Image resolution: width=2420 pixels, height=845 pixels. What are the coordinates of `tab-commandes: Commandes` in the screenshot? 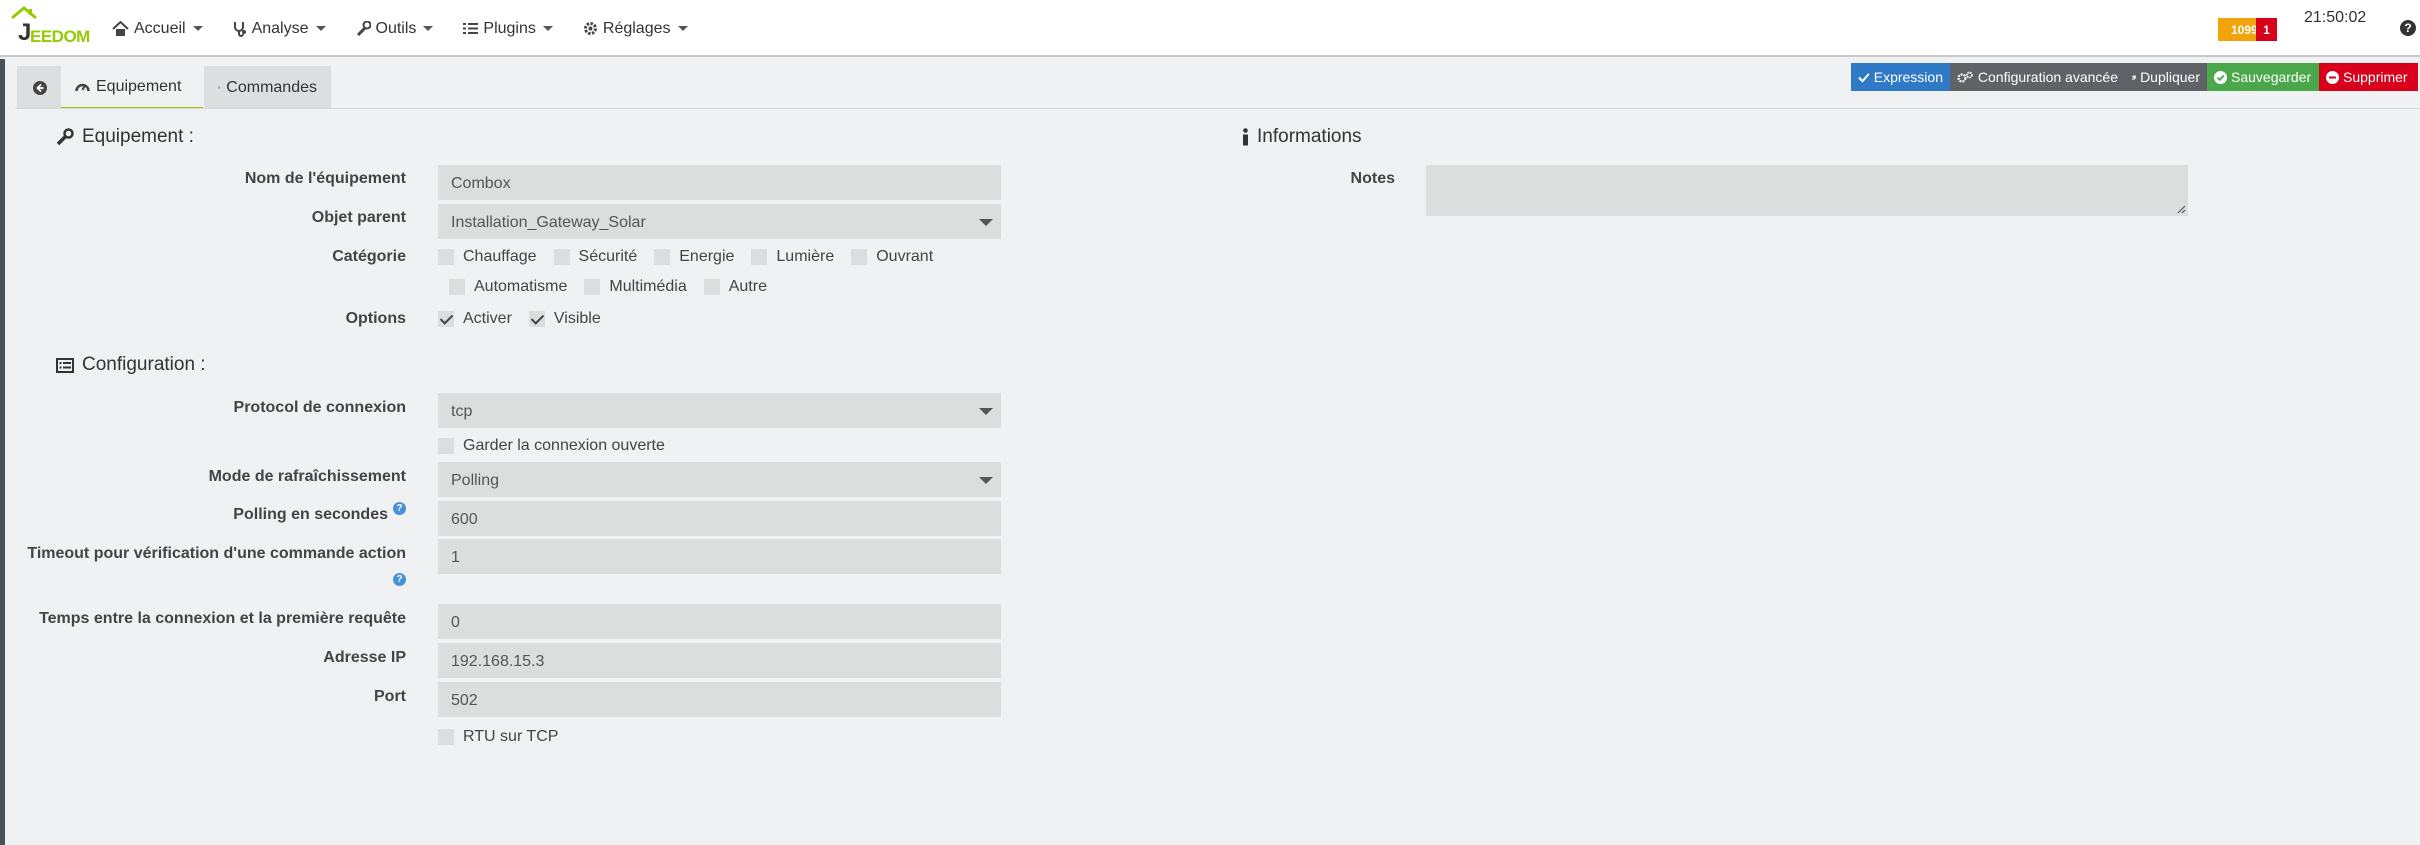 It's located at (267, 87).